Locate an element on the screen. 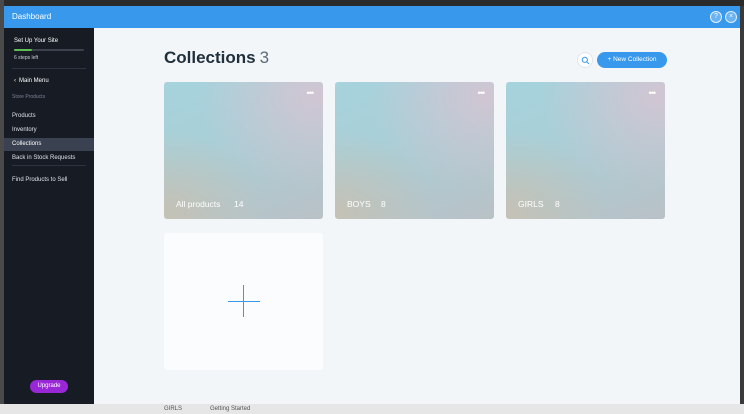 The image size is (744, 414). section-label-store-products: Store Products is located at coordinates (29, 97).